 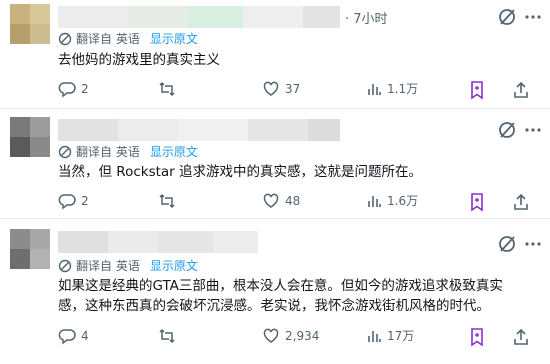 I want to click on views-count: 1.1万, so click(x=403, y=89).